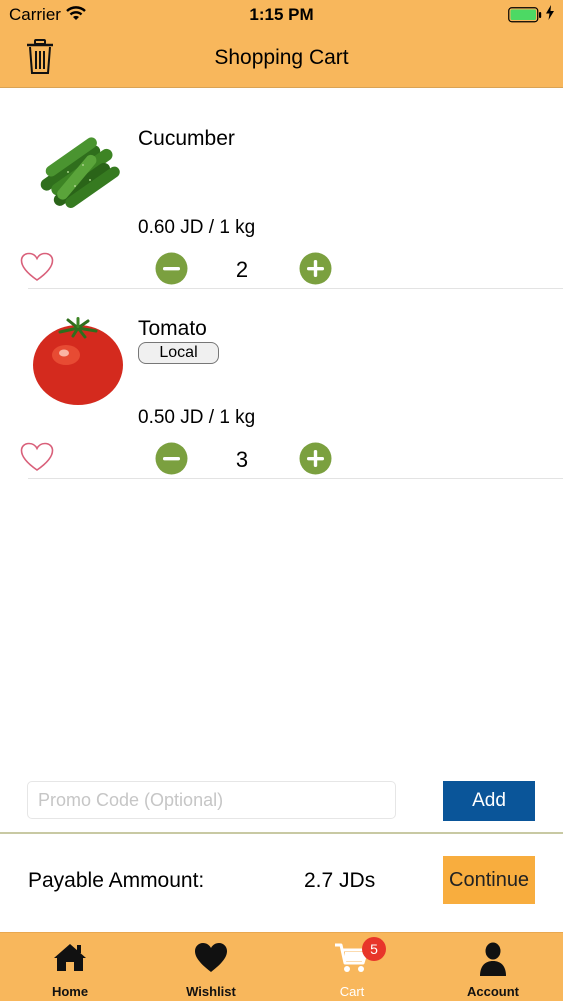  Describe the element at coordinates (211, 960) in the screenshot. I see `heart-icon` at that location.